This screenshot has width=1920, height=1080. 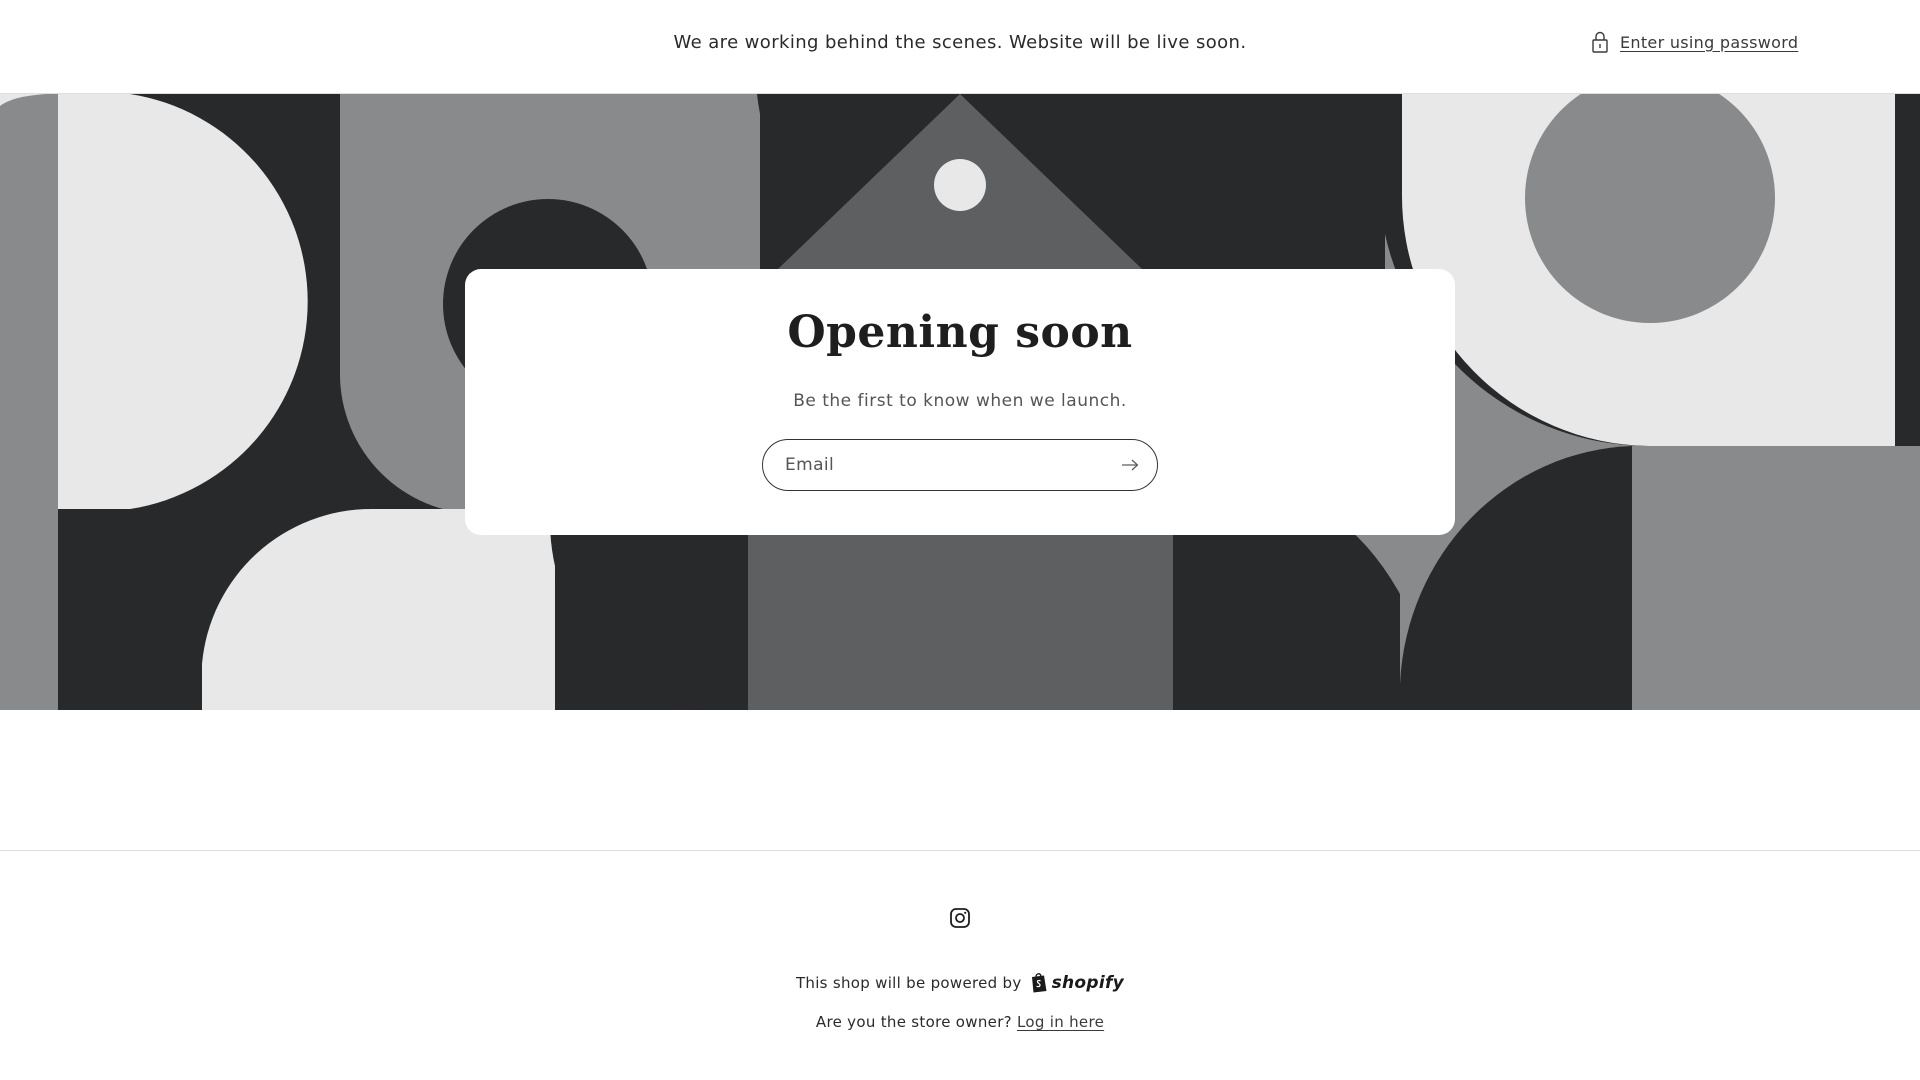 I want to click on submit-button, so click(x=1130, y=465).